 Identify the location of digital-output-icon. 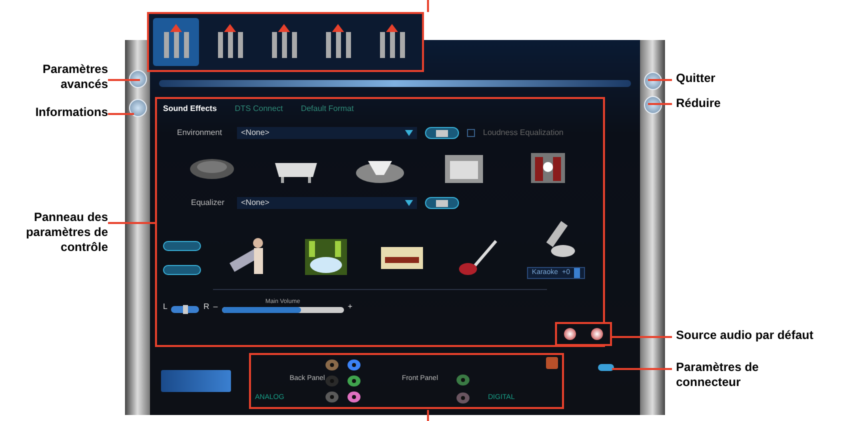
(552, 362).